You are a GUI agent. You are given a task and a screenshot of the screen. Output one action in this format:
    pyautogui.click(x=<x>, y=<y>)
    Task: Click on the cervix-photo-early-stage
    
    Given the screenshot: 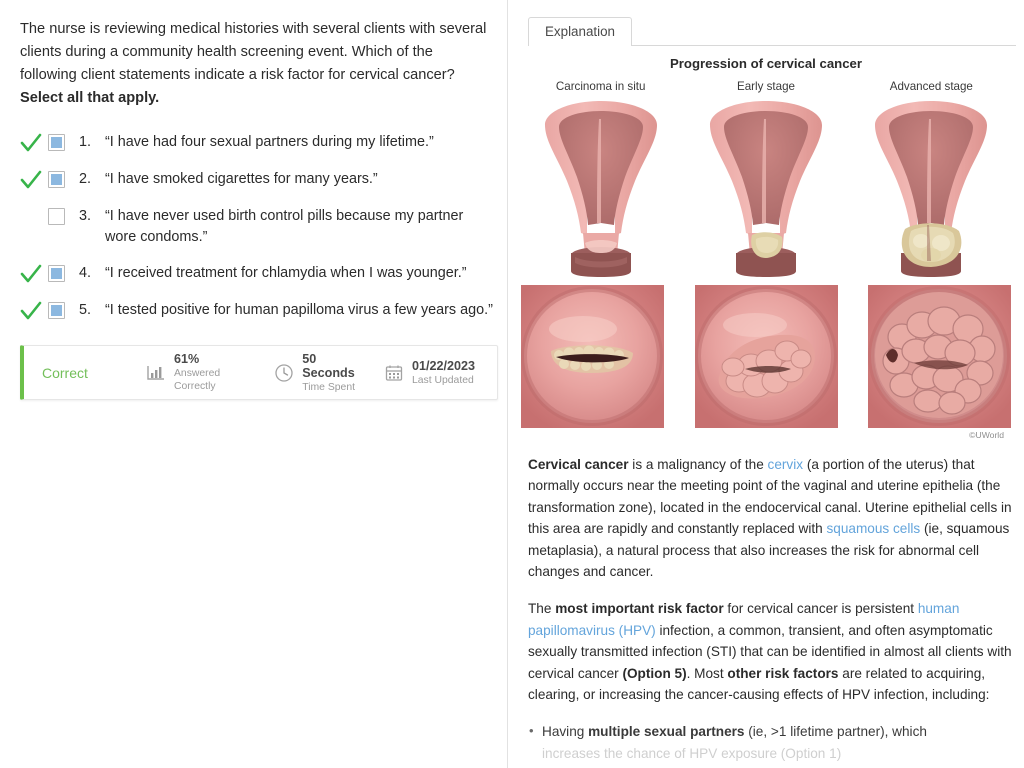 What is the action you would take?
    pyautogui.click(x=766, y=356)
    